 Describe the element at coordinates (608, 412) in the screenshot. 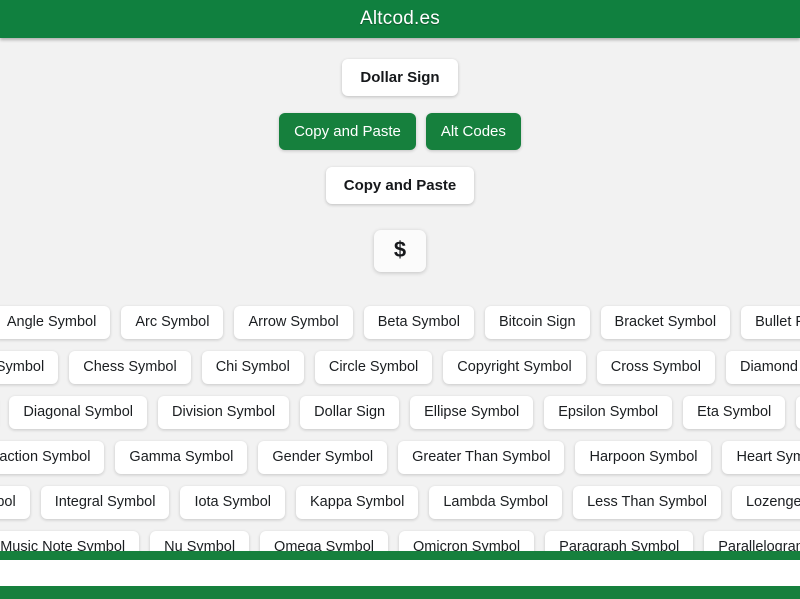

I see `tag-item: Epsilon Symbol` at that location.